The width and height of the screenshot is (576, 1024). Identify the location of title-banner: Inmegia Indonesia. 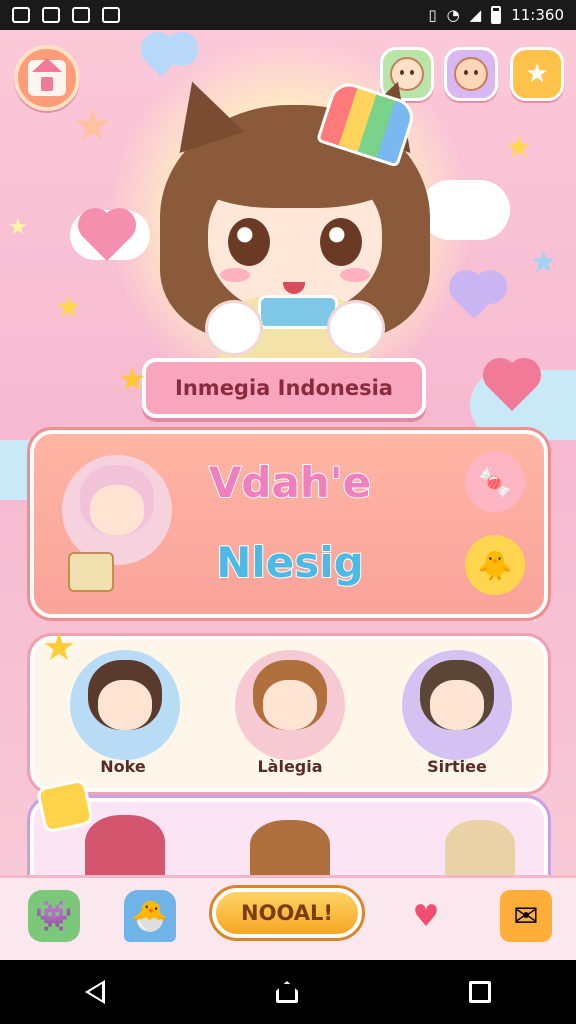
(284, 388).